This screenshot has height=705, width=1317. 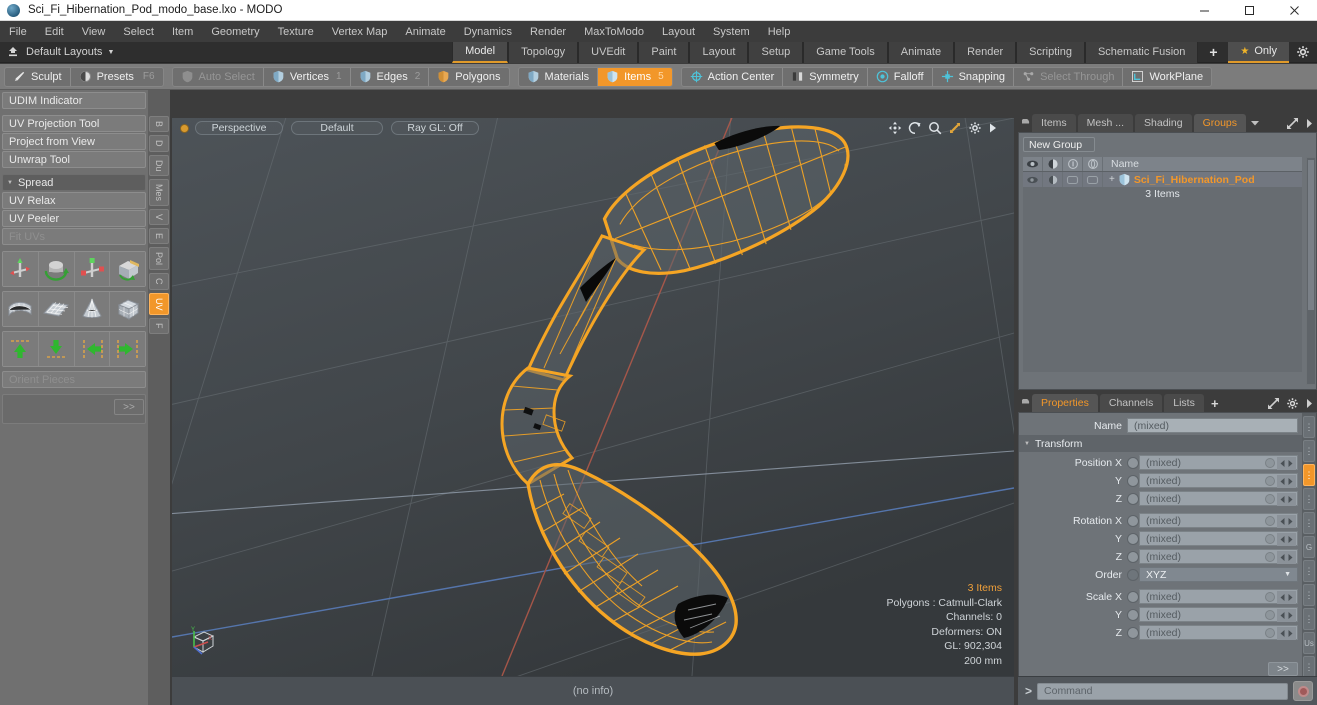 What do you see at coordinates (1033, 164) in the screenshot?
I see `eye-icon` at bounding box center [1033, 164].